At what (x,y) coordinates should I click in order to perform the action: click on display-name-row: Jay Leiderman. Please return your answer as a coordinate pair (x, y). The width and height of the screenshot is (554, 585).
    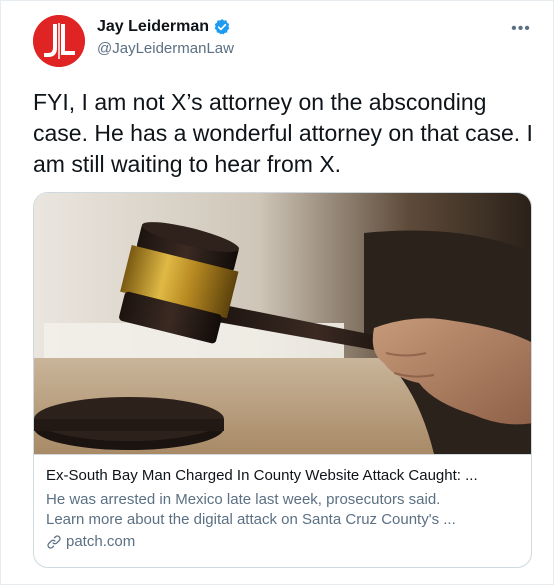
    Looking at the image, I should click on (165, 27).